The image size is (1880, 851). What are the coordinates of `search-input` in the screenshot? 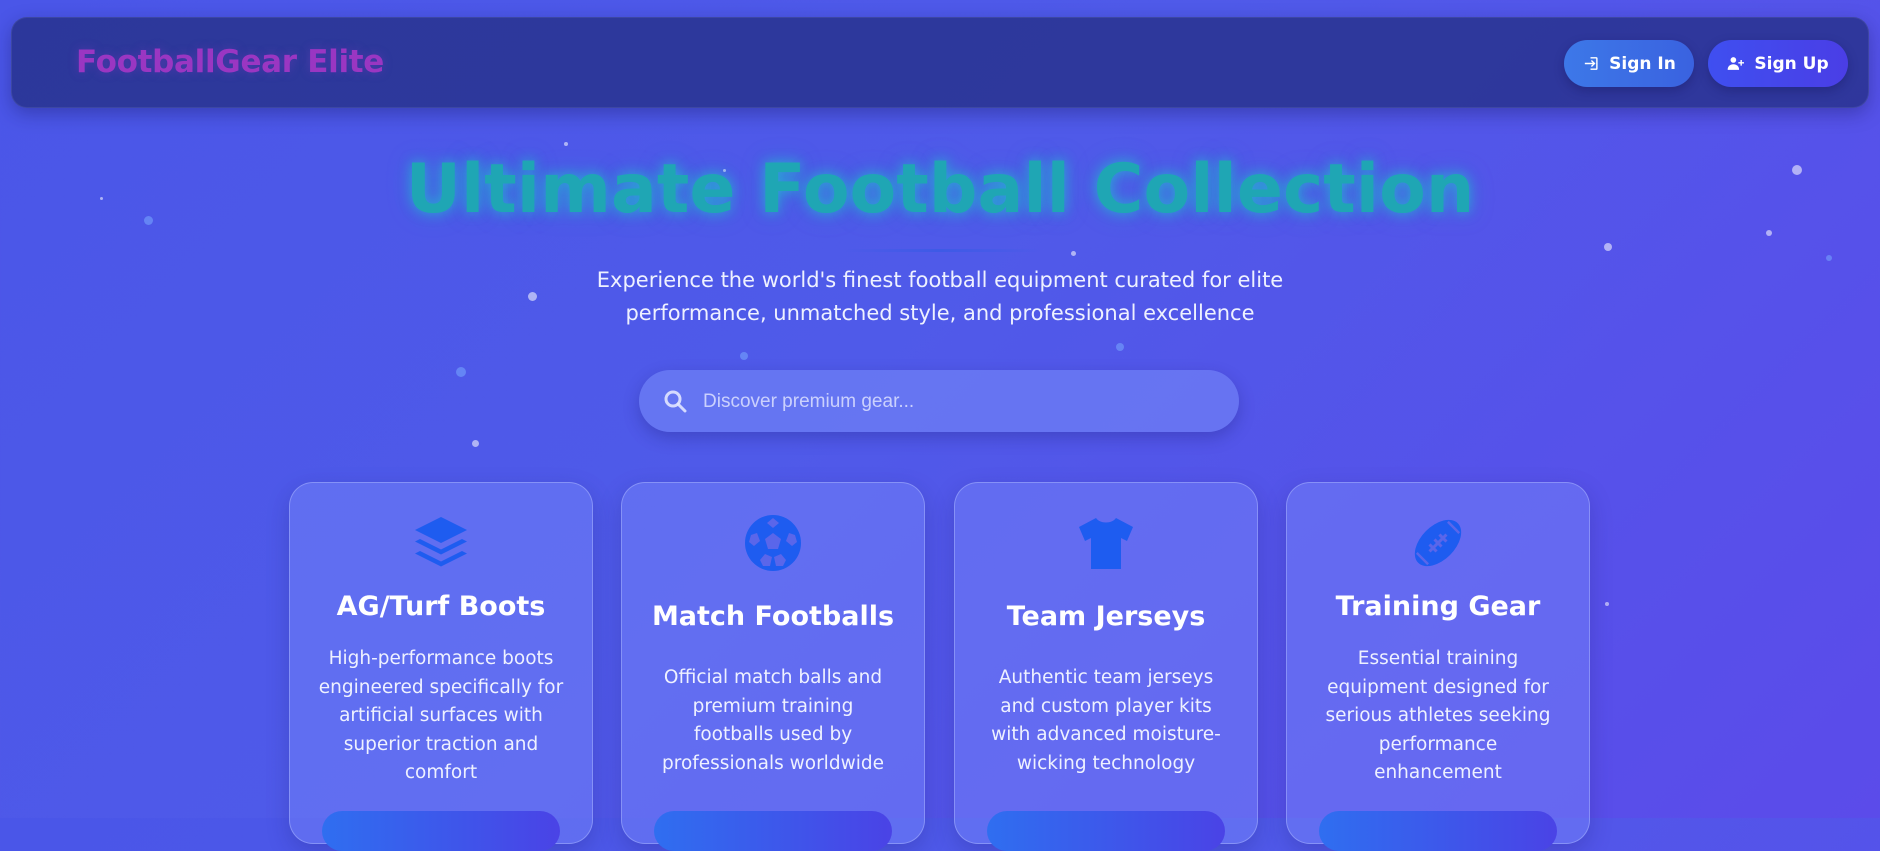 It's located at (963, 402).